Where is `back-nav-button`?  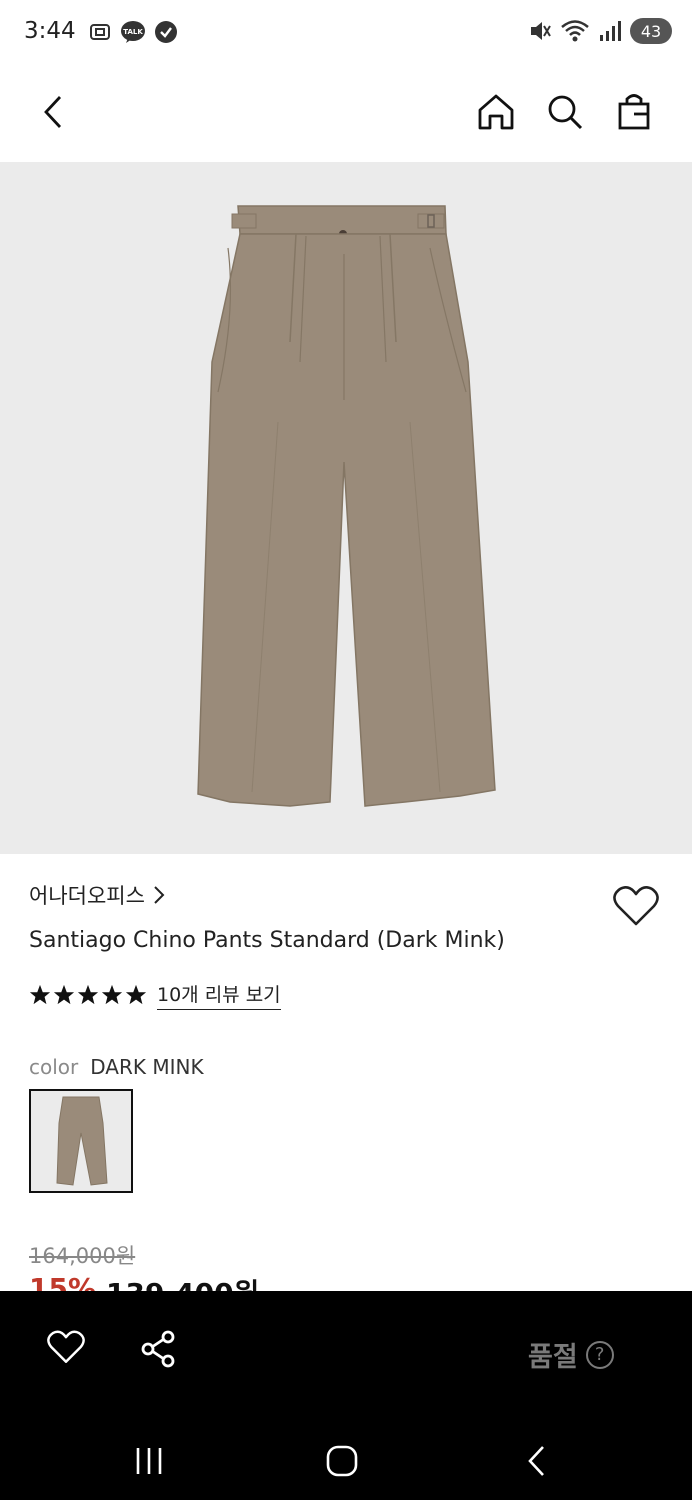
back-nav-button is located at coordinates (536, 1461).